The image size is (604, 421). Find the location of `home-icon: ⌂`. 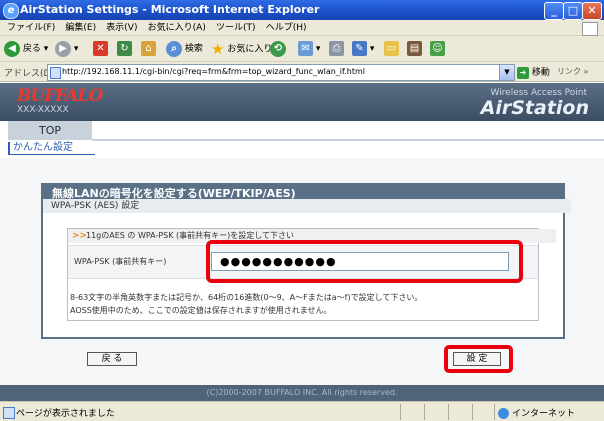

home-icon: ⌂ is located at coordinates (148, 48).